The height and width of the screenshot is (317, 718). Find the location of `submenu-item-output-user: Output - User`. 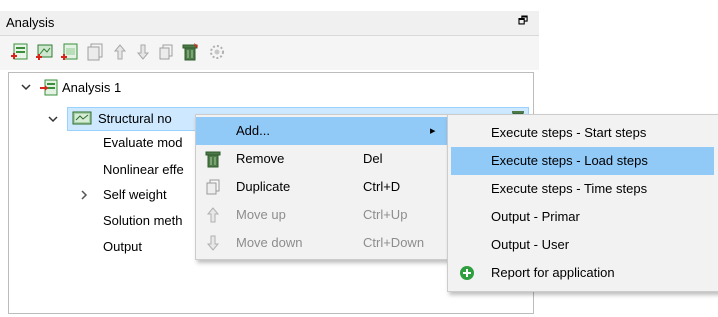

submenu-item-output-user: Output - User is located at coordinates (582, 245).